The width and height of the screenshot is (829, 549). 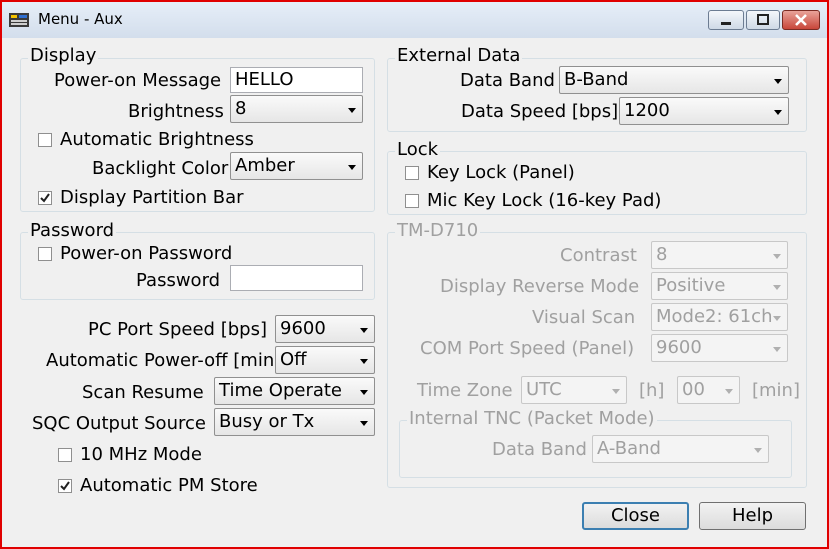 I want to click on sqc-output-label: SQC Output Source, so click(x=119, y=423).